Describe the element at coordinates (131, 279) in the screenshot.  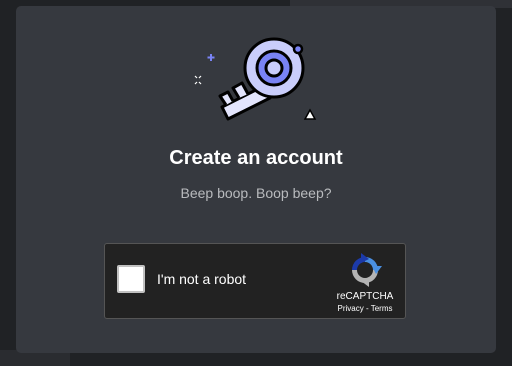
I see `robot-checkbox` at that location.